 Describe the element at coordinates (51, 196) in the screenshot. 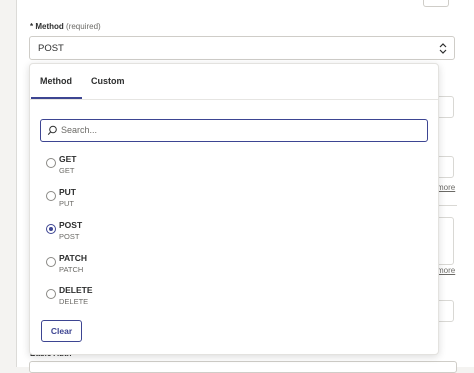

I see `radio-put` at that location.